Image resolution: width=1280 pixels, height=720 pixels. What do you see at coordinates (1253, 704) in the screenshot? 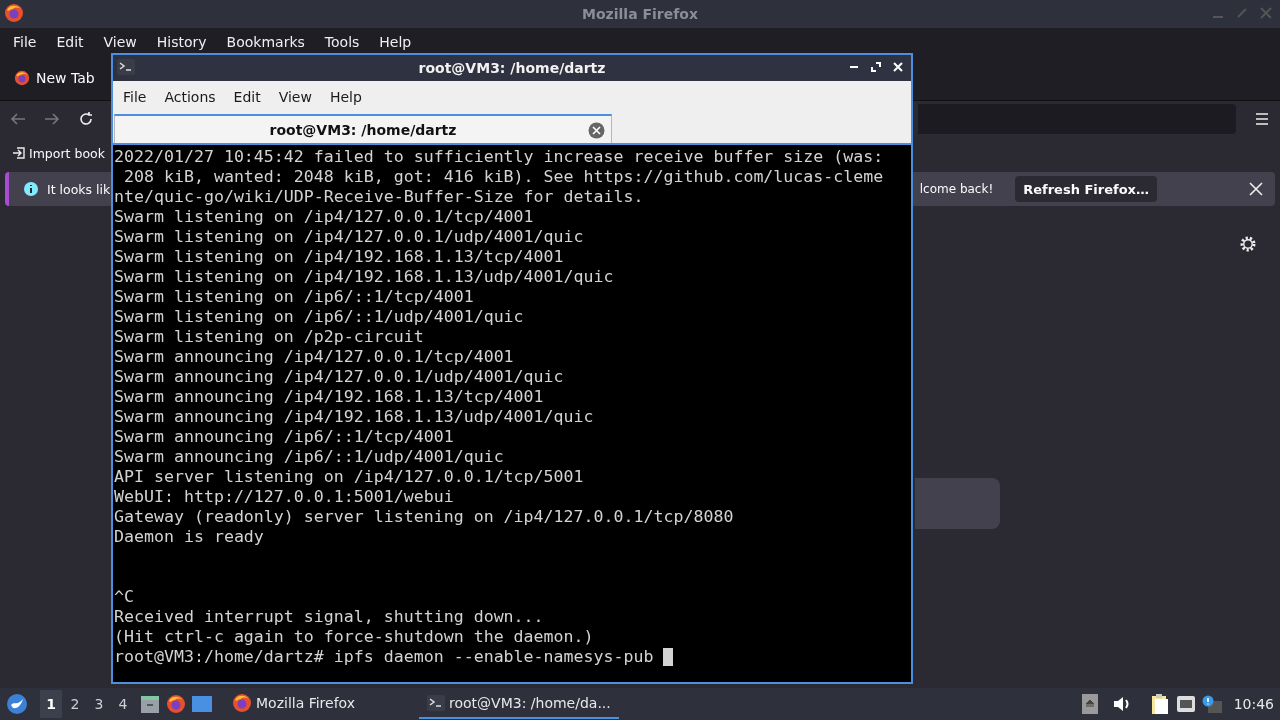
I see `clock: 10:46` at bounding box center [1253, 704].